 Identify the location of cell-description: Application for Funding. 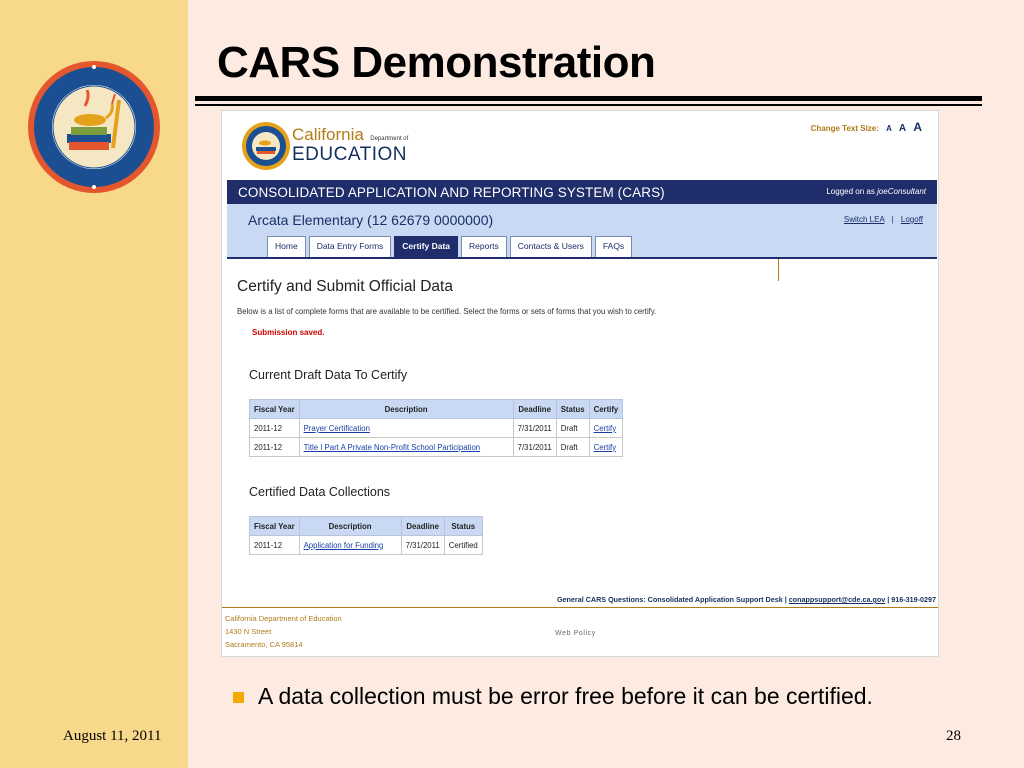
(350, 545).